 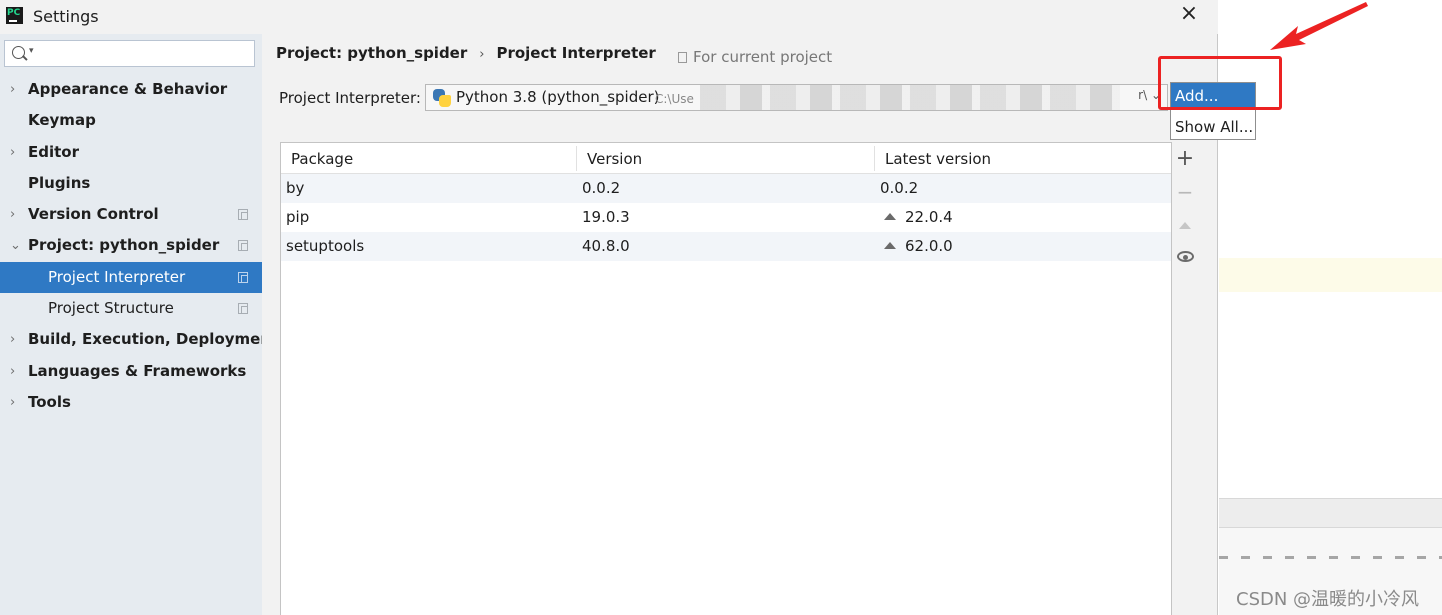 What do you see at coordinates (131, 402) in the screenshot?
I see `sidebar-item-tools: › Tools` at bounding box center [131, 402].